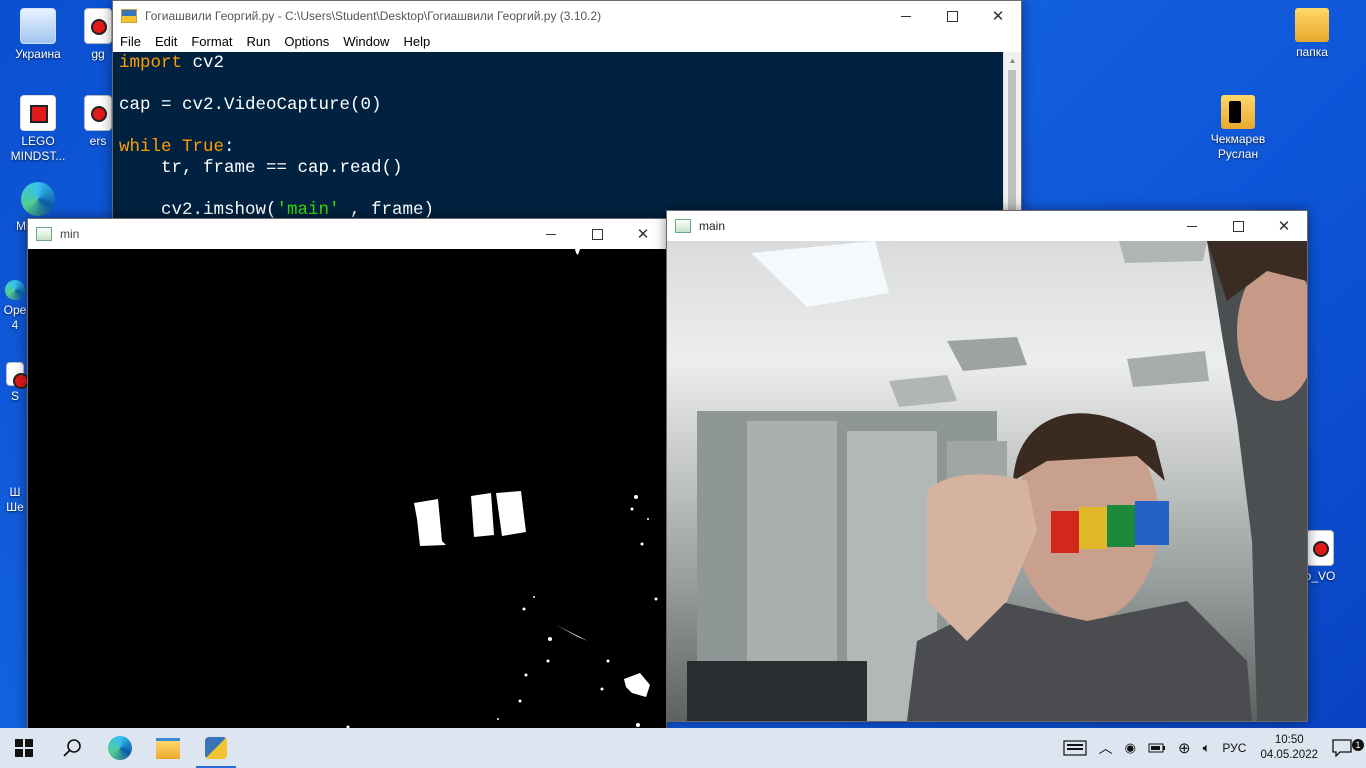  Describe the element at coordinates (558, 147) in the screenshot. I see `code-line: while True:` at that location.